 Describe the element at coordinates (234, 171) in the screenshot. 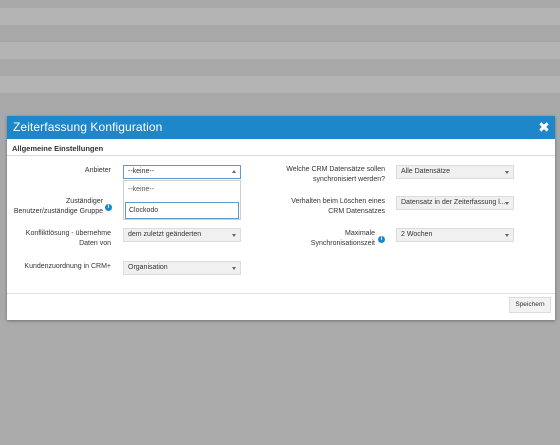

I see `chevron-up-icon` at that location.